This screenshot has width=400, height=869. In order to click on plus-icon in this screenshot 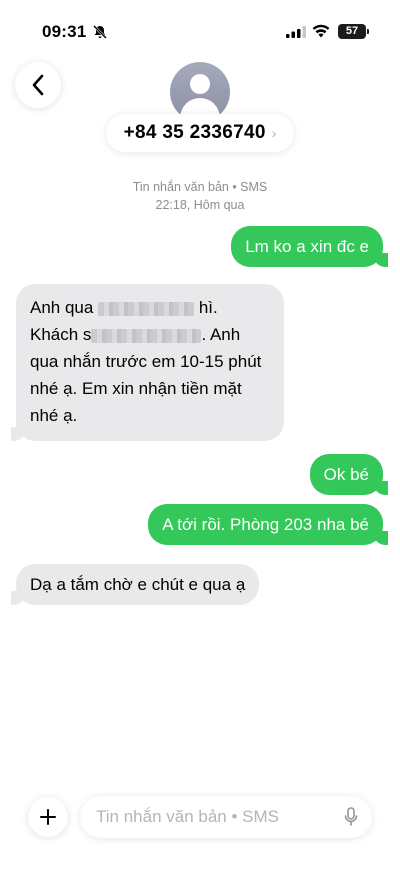, I will do `click(48, 817)`.